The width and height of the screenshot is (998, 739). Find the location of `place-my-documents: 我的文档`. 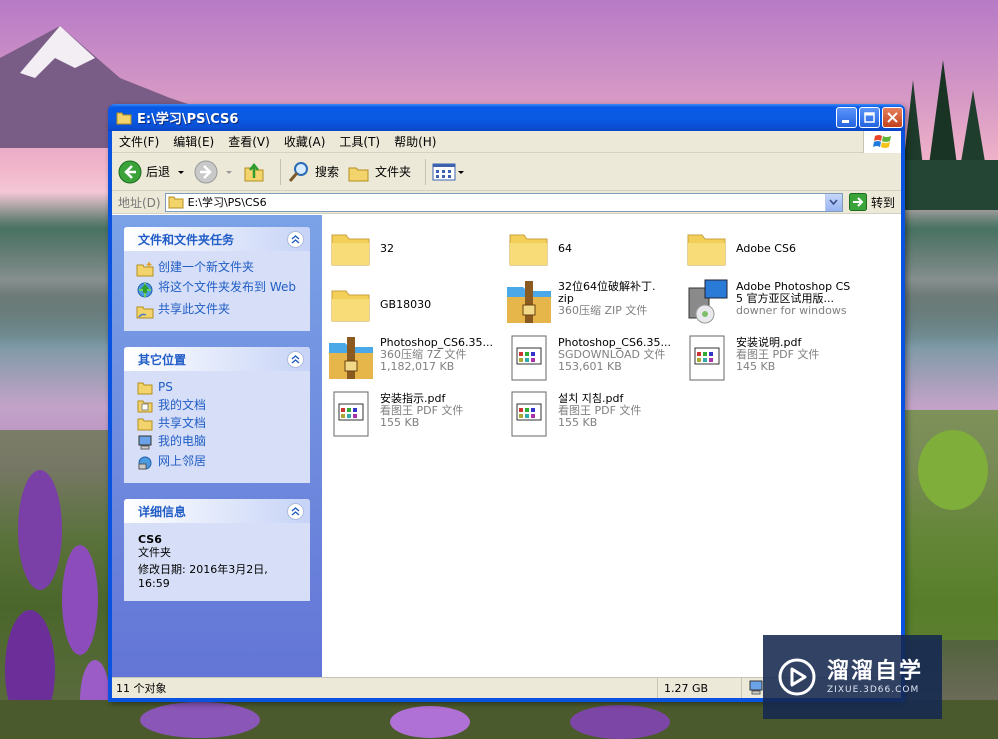

place-my-documents: 我的文档 is located at coordinates (219, 406).